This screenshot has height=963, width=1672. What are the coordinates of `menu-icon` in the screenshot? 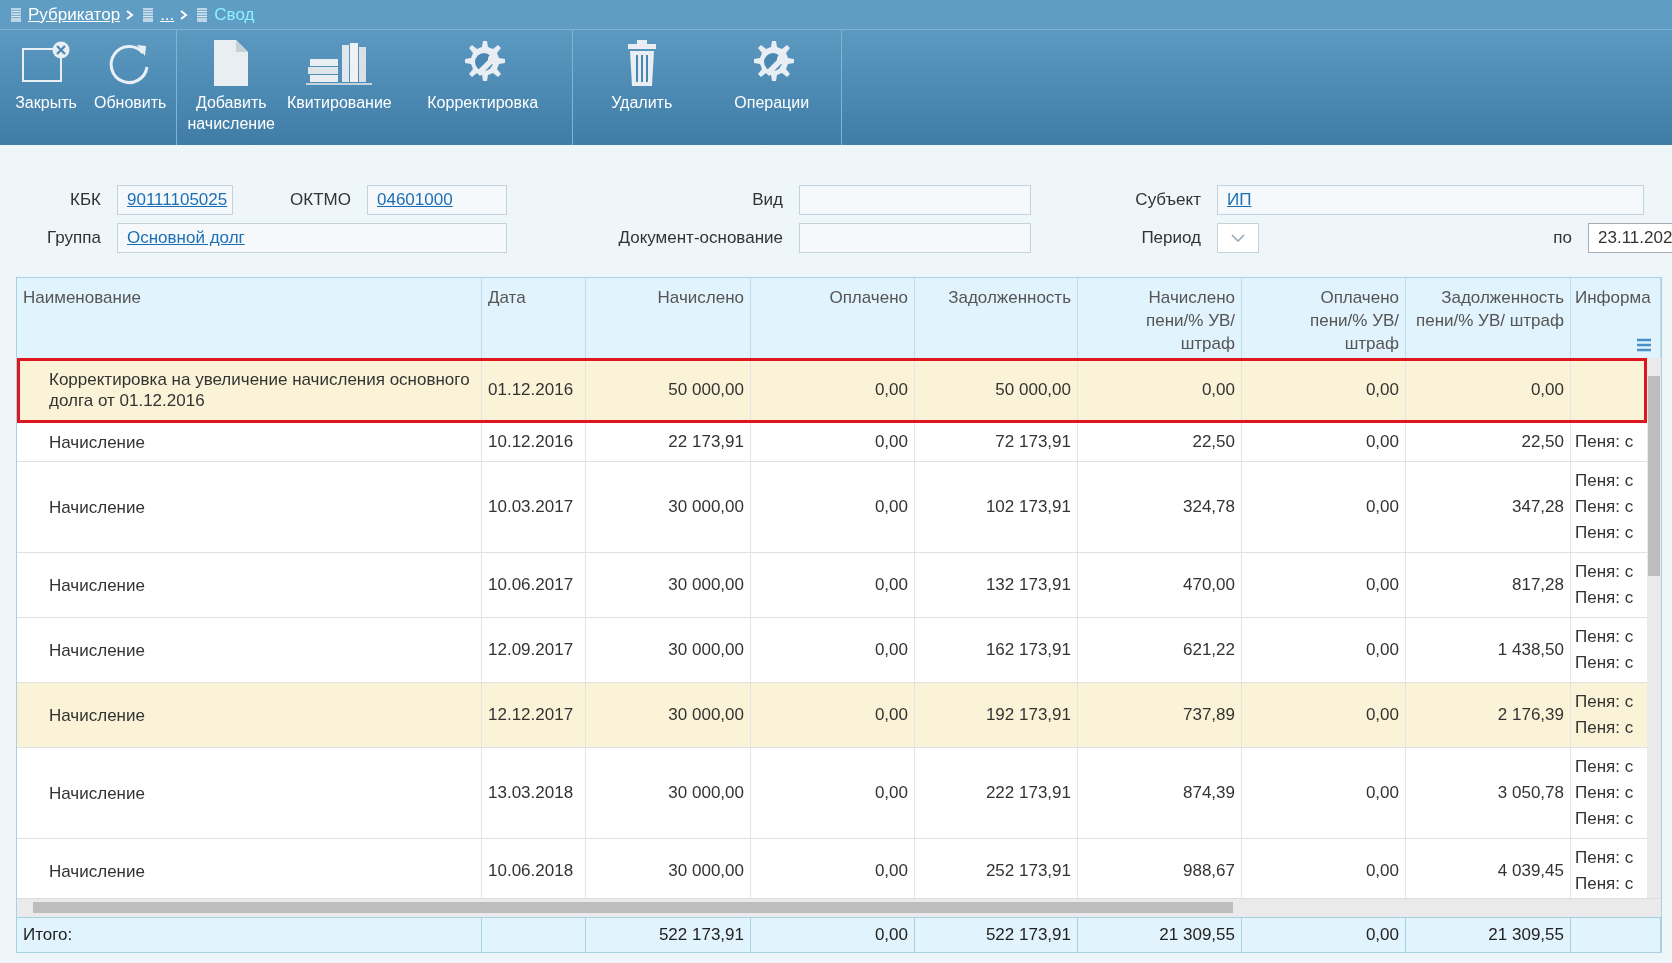 It's located at (1644, 345).